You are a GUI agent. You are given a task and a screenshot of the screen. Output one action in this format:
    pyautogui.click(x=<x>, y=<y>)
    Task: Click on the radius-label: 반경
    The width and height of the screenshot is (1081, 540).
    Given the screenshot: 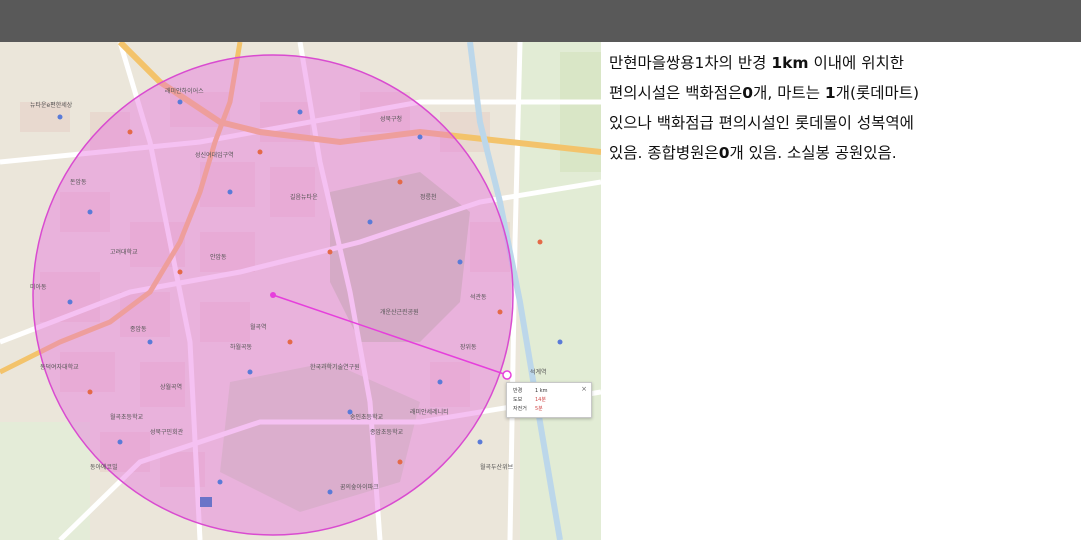 What is the action you would take?
    pyautogui.click(x=518, y=391)
    